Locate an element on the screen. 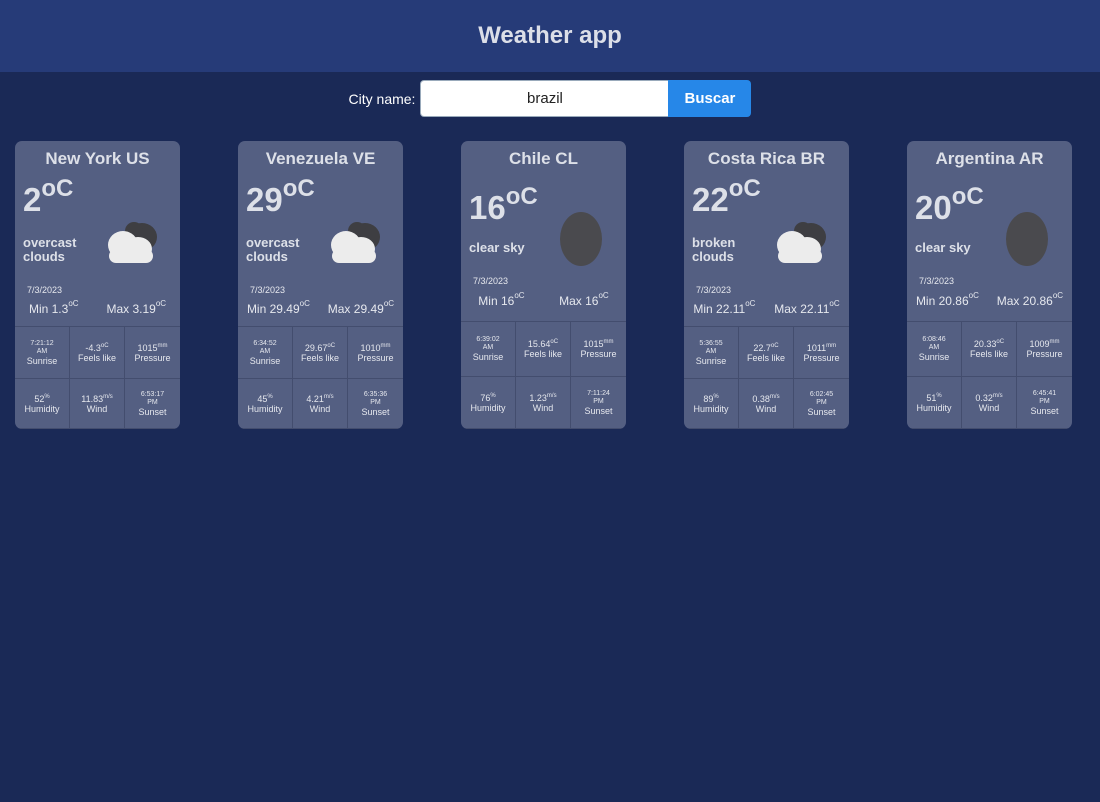 This screenshot has height=802, width=1100. sunset-ampm: PM is located at coordinates (1044, 401).